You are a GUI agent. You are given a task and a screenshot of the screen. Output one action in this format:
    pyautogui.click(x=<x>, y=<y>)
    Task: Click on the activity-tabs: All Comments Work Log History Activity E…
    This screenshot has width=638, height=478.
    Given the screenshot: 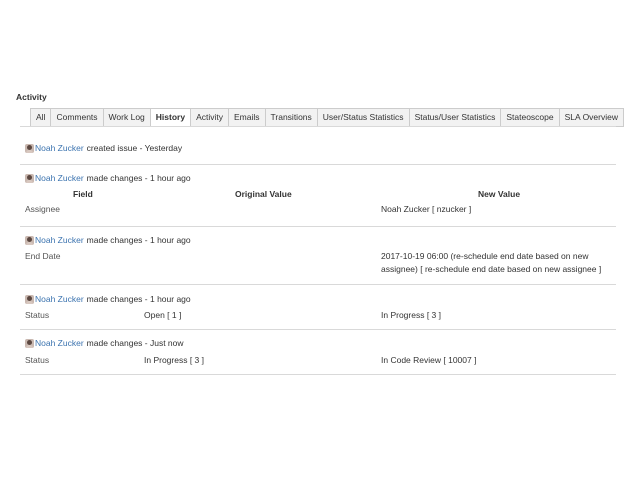 What is the action you would take?
    pyautogui.click(x=327, y=117)
    